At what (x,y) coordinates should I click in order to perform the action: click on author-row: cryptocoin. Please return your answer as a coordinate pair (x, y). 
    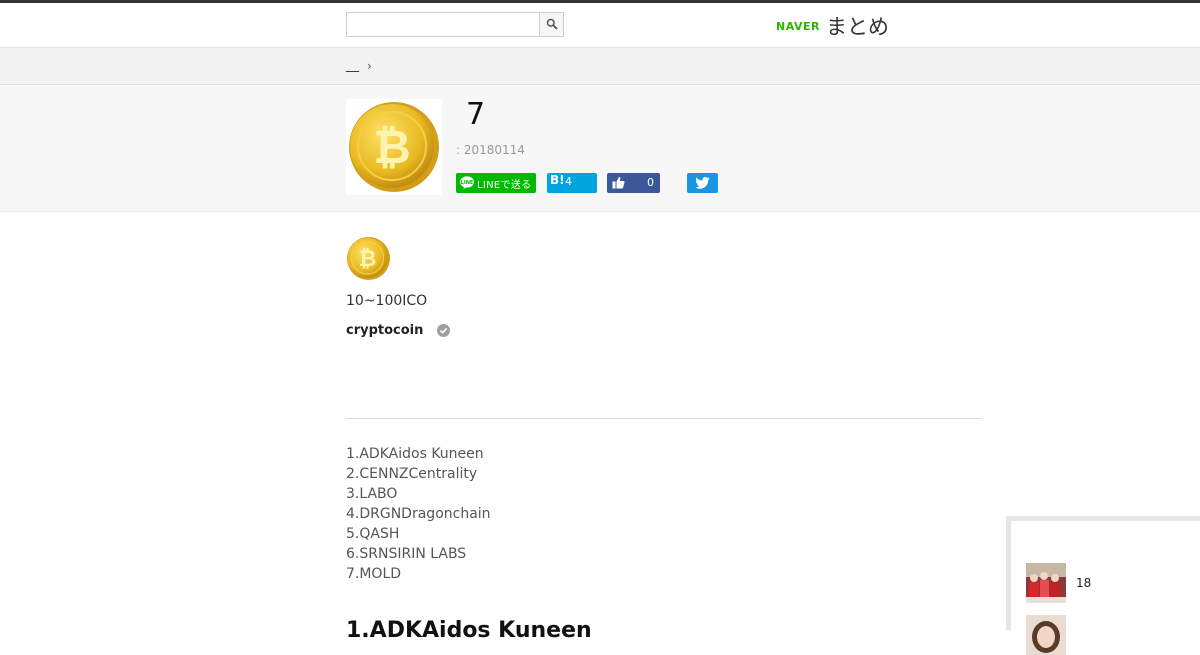
    Looking at the image, I should click on (398, 330).